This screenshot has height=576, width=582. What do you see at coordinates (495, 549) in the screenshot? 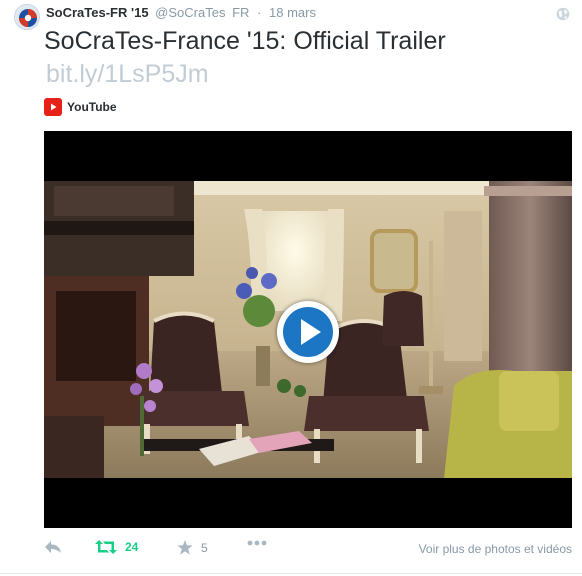
I see `more-photos-link: Voir plus de photos et vidéos` at bounding box center [495, 549].